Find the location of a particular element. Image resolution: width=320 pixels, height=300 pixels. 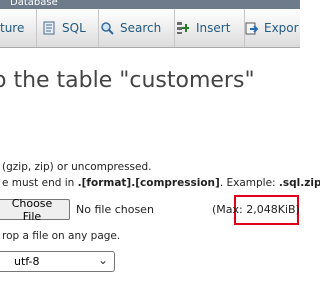

charset-select: utf-8 ⌄ is located at coordinates (57, 261).